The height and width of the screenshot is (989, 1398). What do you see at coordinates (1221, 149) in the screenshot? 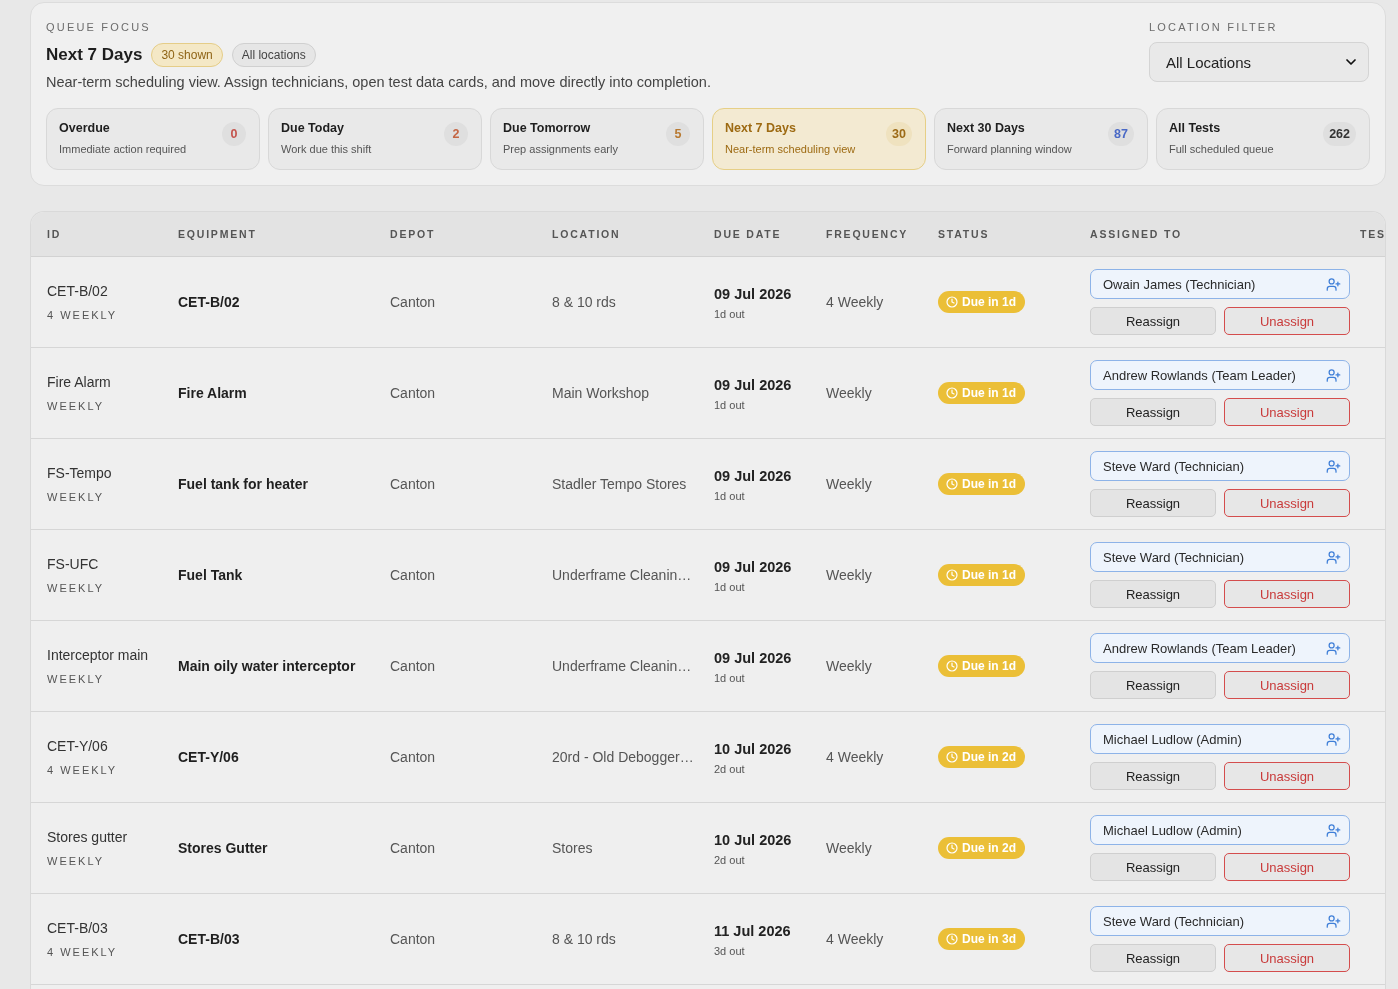
I see `filter-subtitle: Full scheduled queue` at bounding box center [1221, 149].